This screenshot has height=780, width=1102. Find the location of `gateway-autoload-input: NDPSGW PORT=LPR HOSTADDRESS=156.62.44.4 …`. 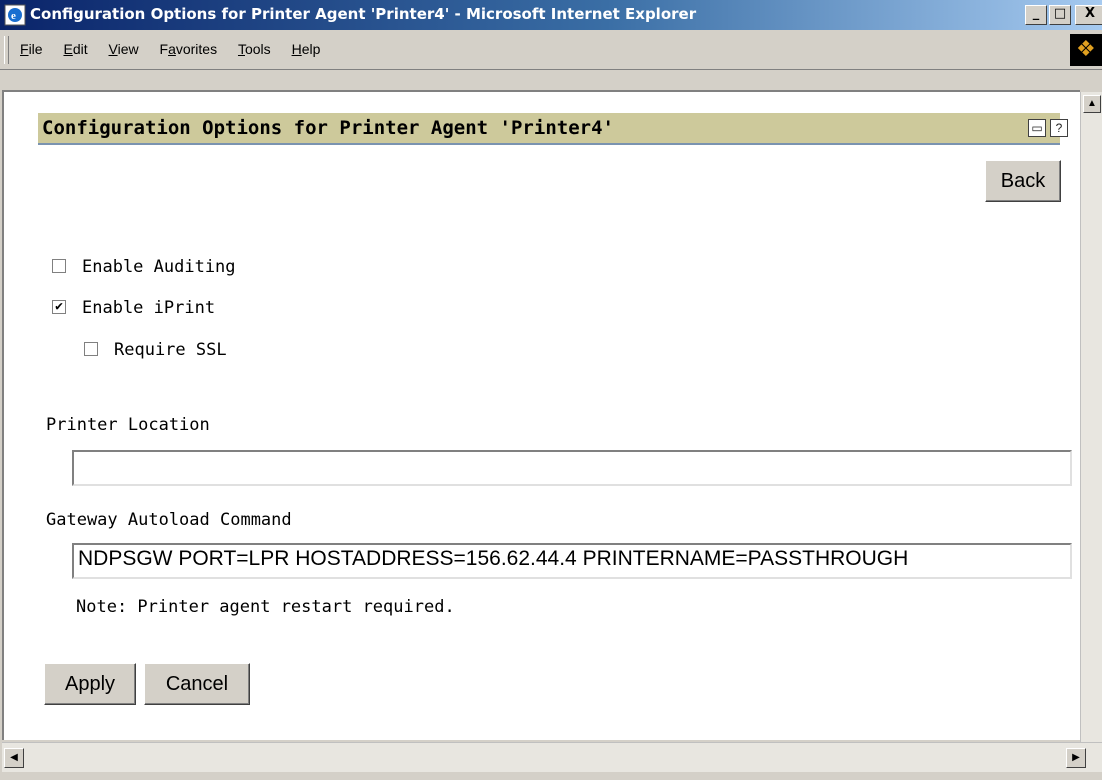

gateway-autoload-input: NDPSGW PORT=LPR HOSTADDRESS=156.62.44.4 … is located at coordinates (572, 561).